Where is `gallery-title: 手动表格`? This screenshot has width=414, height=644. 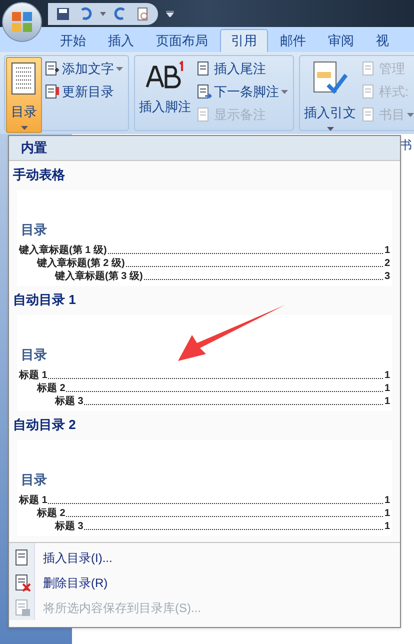 gallery-title: 手动表格 is located at coordinates (39, 175).